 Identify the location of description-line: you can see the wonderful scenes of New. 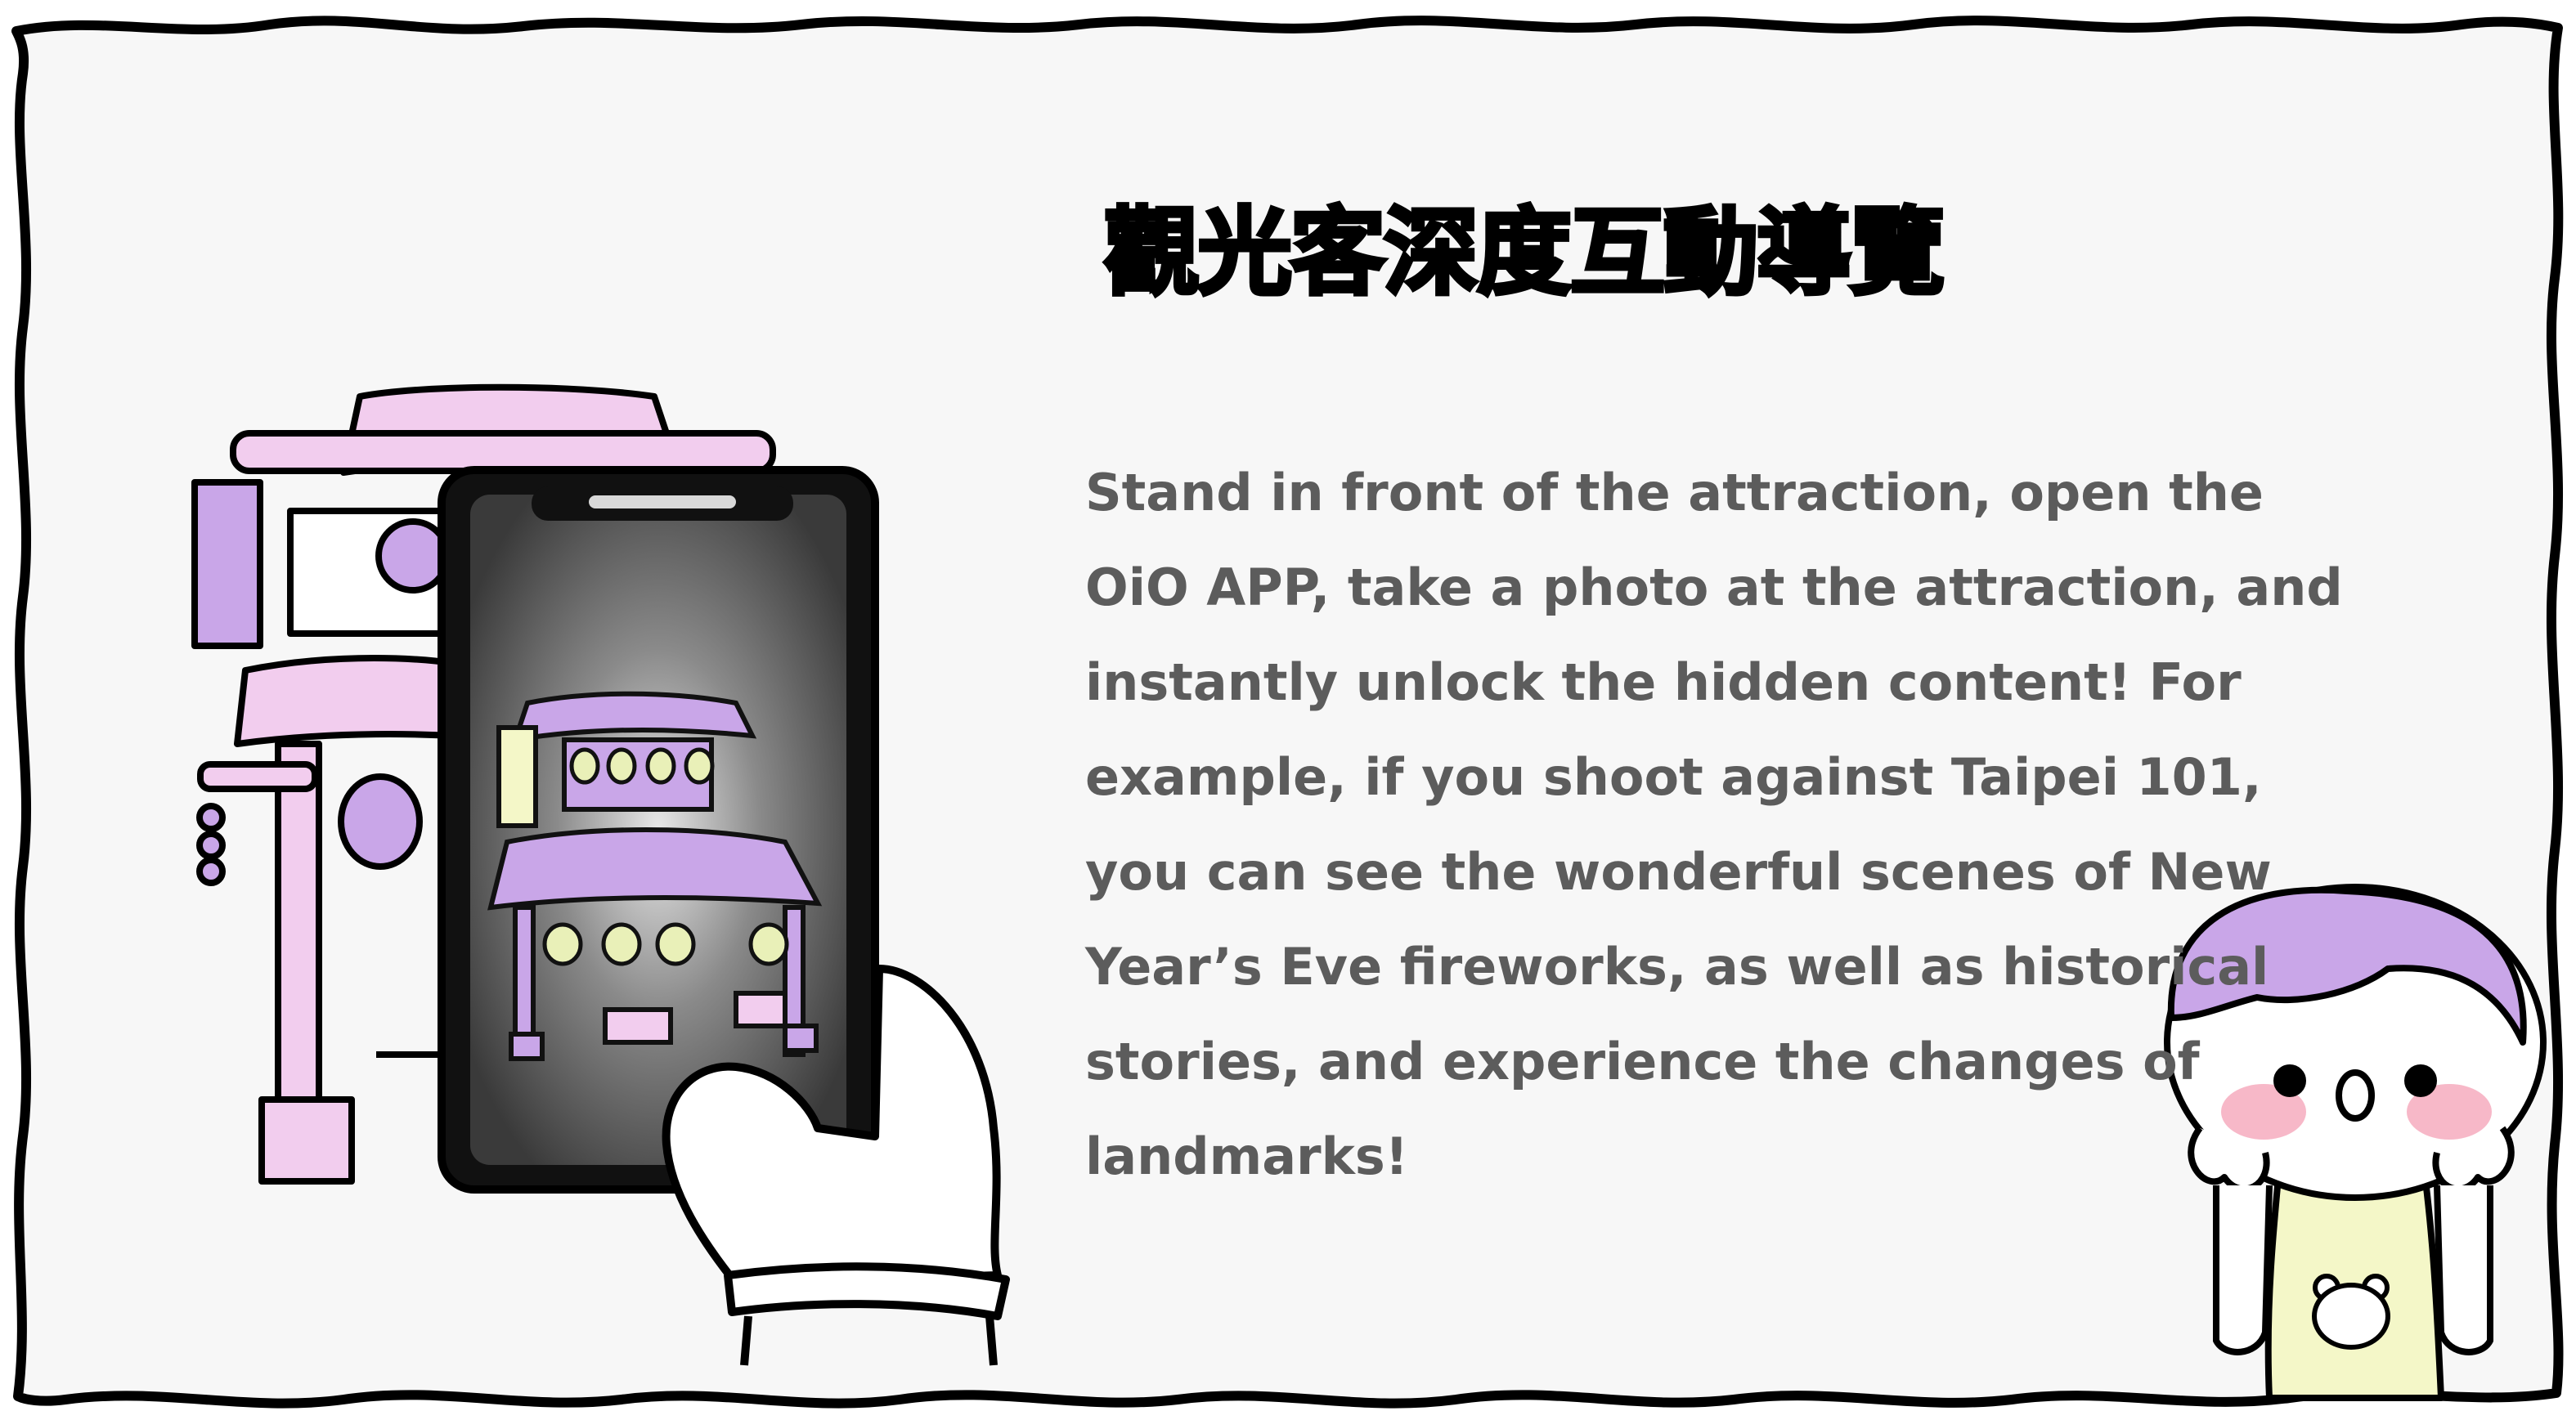
(1678, 872).